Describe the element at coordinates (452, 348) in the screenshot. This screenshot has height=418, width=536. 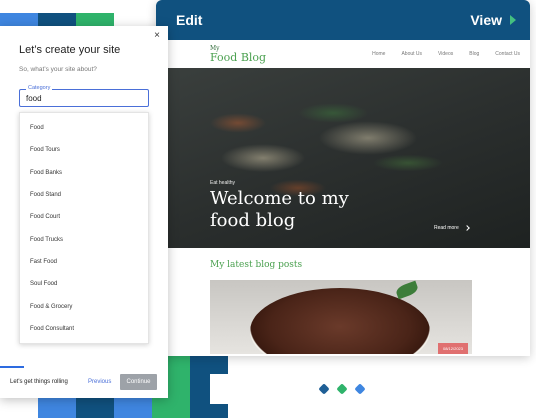
I see `post-date-badge: 08/12/2023` at that location.